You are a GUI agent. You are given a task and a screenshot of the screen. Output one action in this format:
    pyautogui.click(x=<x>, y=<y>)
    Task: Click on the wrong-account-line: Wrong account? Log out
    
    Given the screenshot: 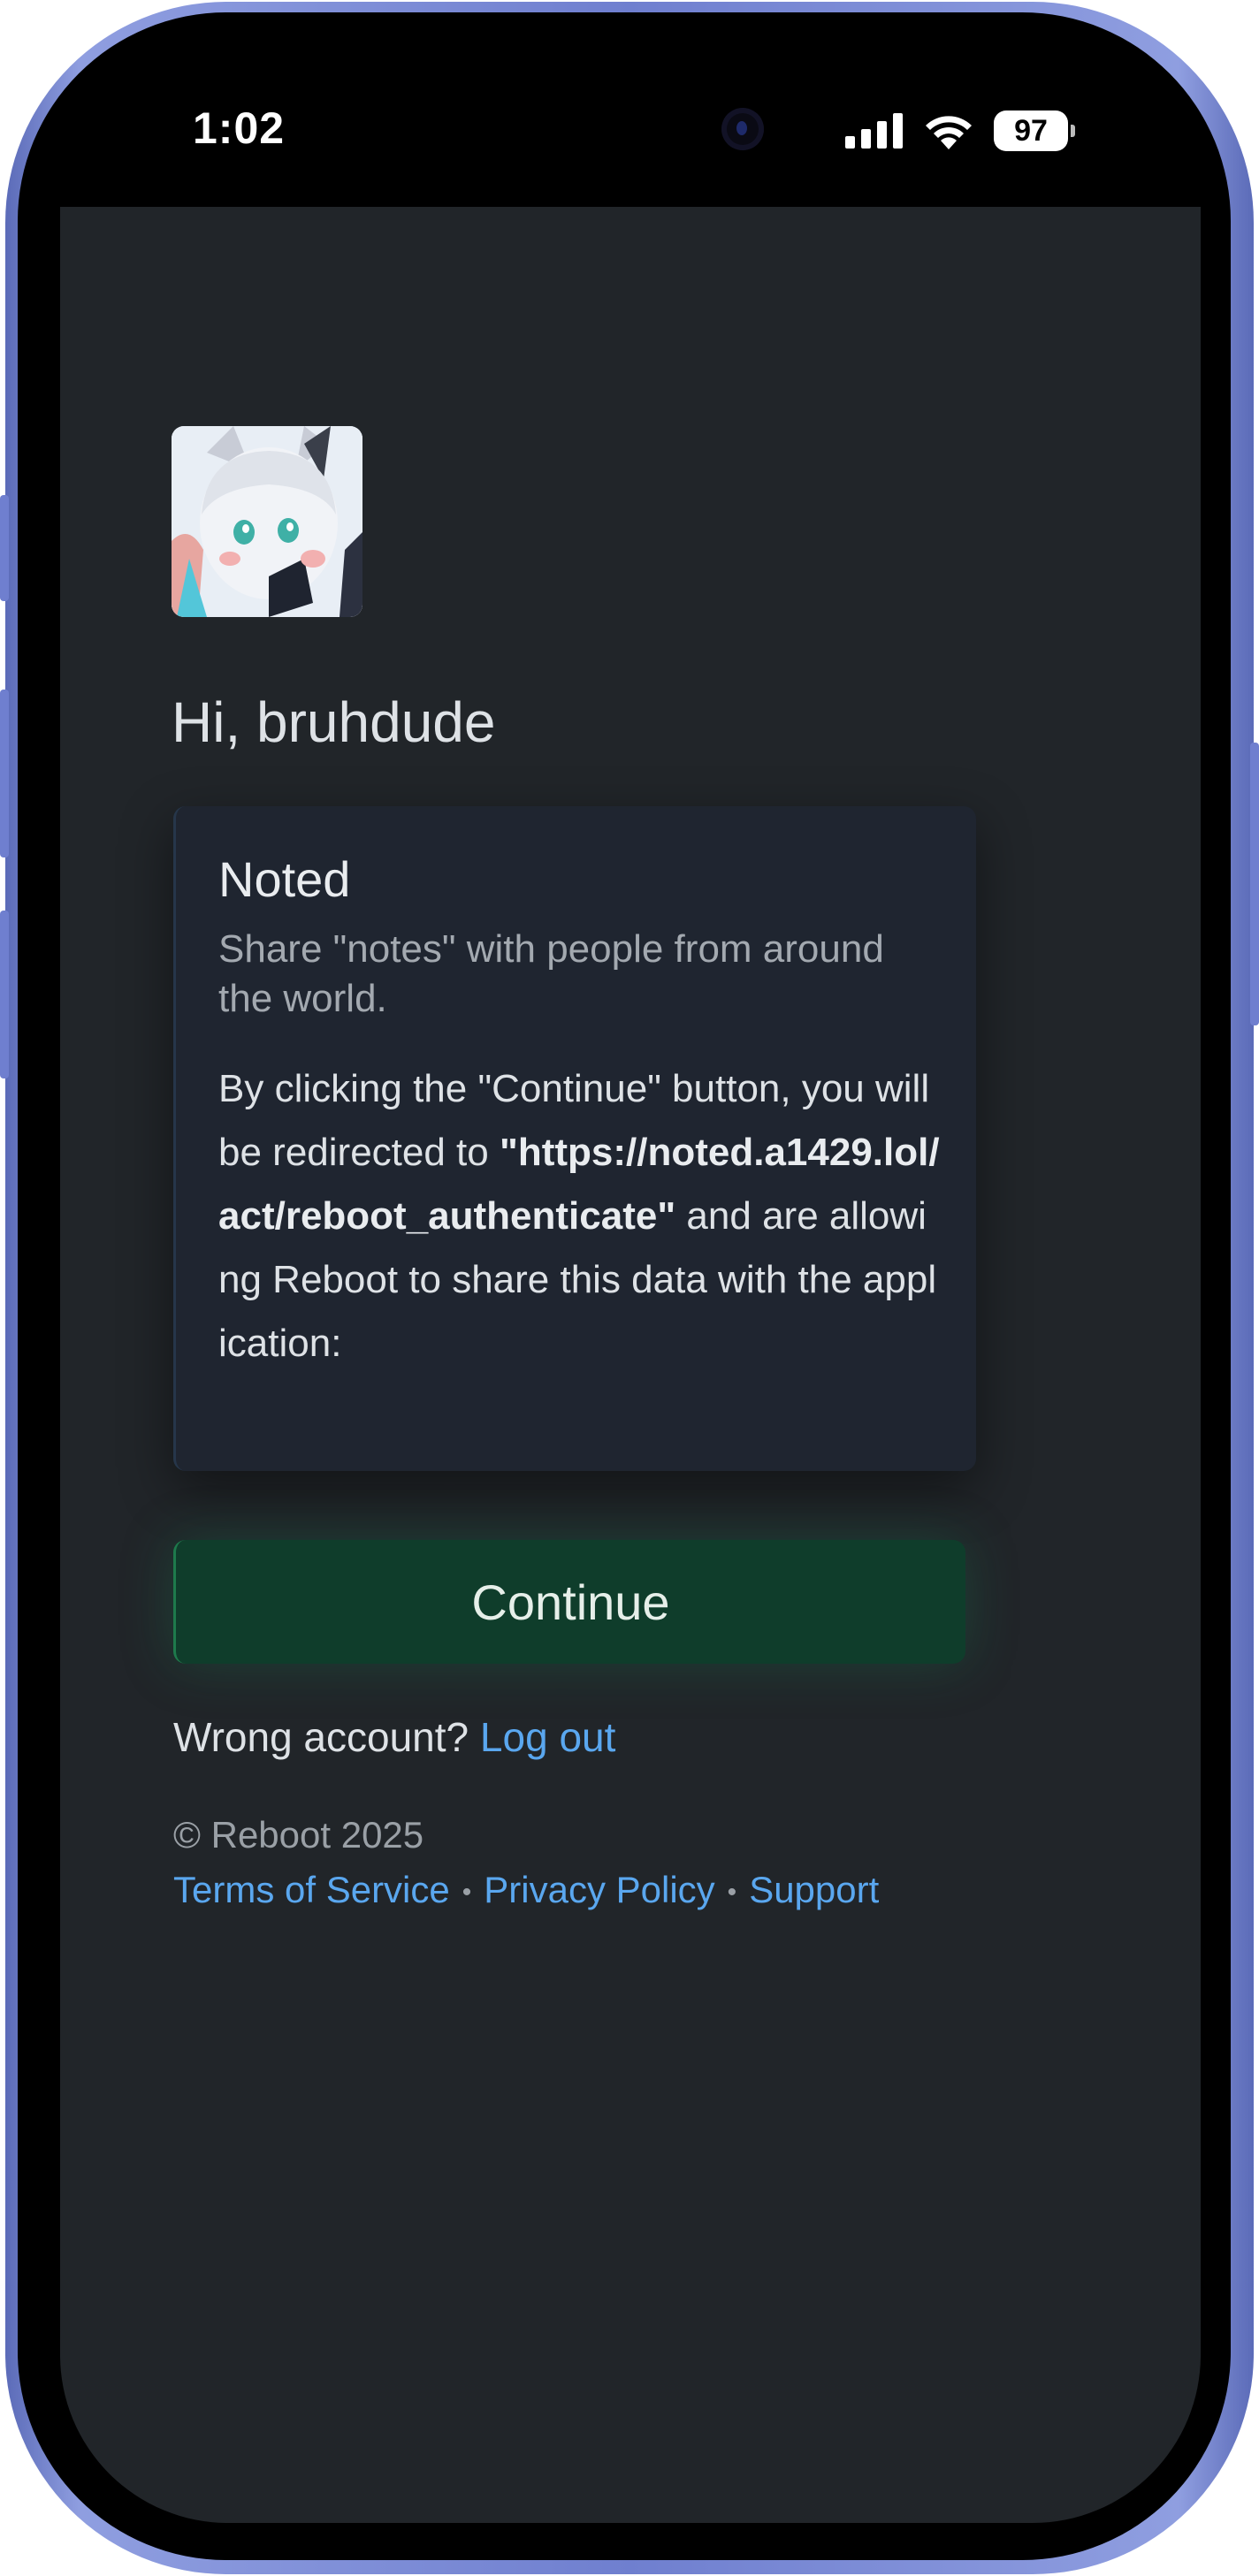 What is the action you would take?
    pyautogui.click(x=394, y=1737)
    